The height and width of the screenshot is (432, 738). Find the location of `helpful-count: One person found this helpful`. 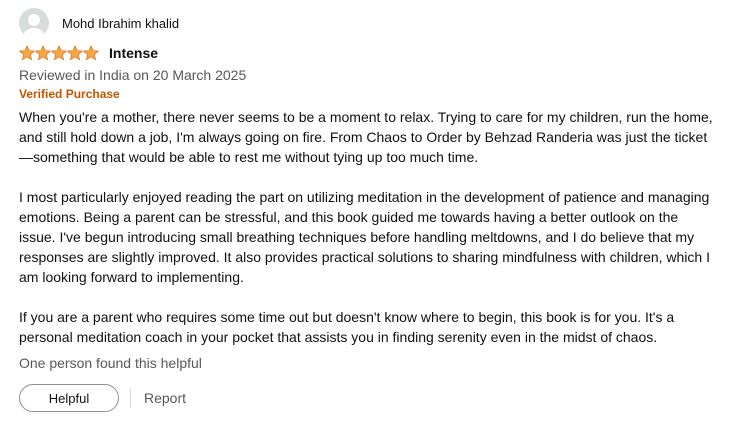

helpful-count: One person found this helpful is located at coordinates (110, 363).